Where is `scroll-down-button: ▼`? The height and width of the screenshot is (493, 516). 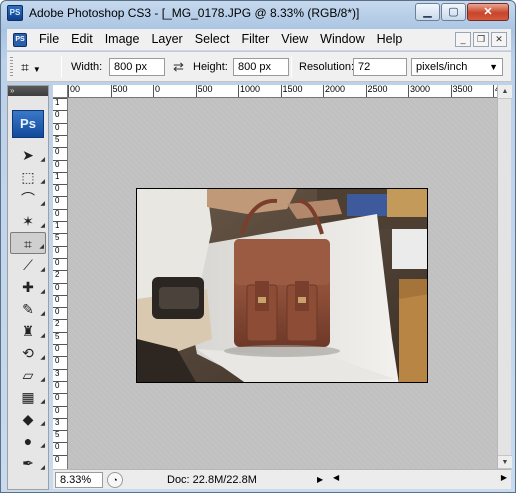
scroll-down-button: ▼ is located at coordinates (505, 462).